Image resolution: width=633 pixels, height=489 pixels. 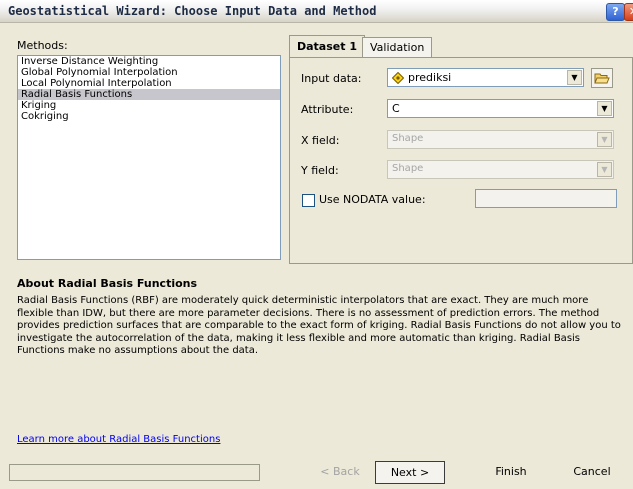 I want to click on x-field-label: X field:, so click(x=320, y=140).